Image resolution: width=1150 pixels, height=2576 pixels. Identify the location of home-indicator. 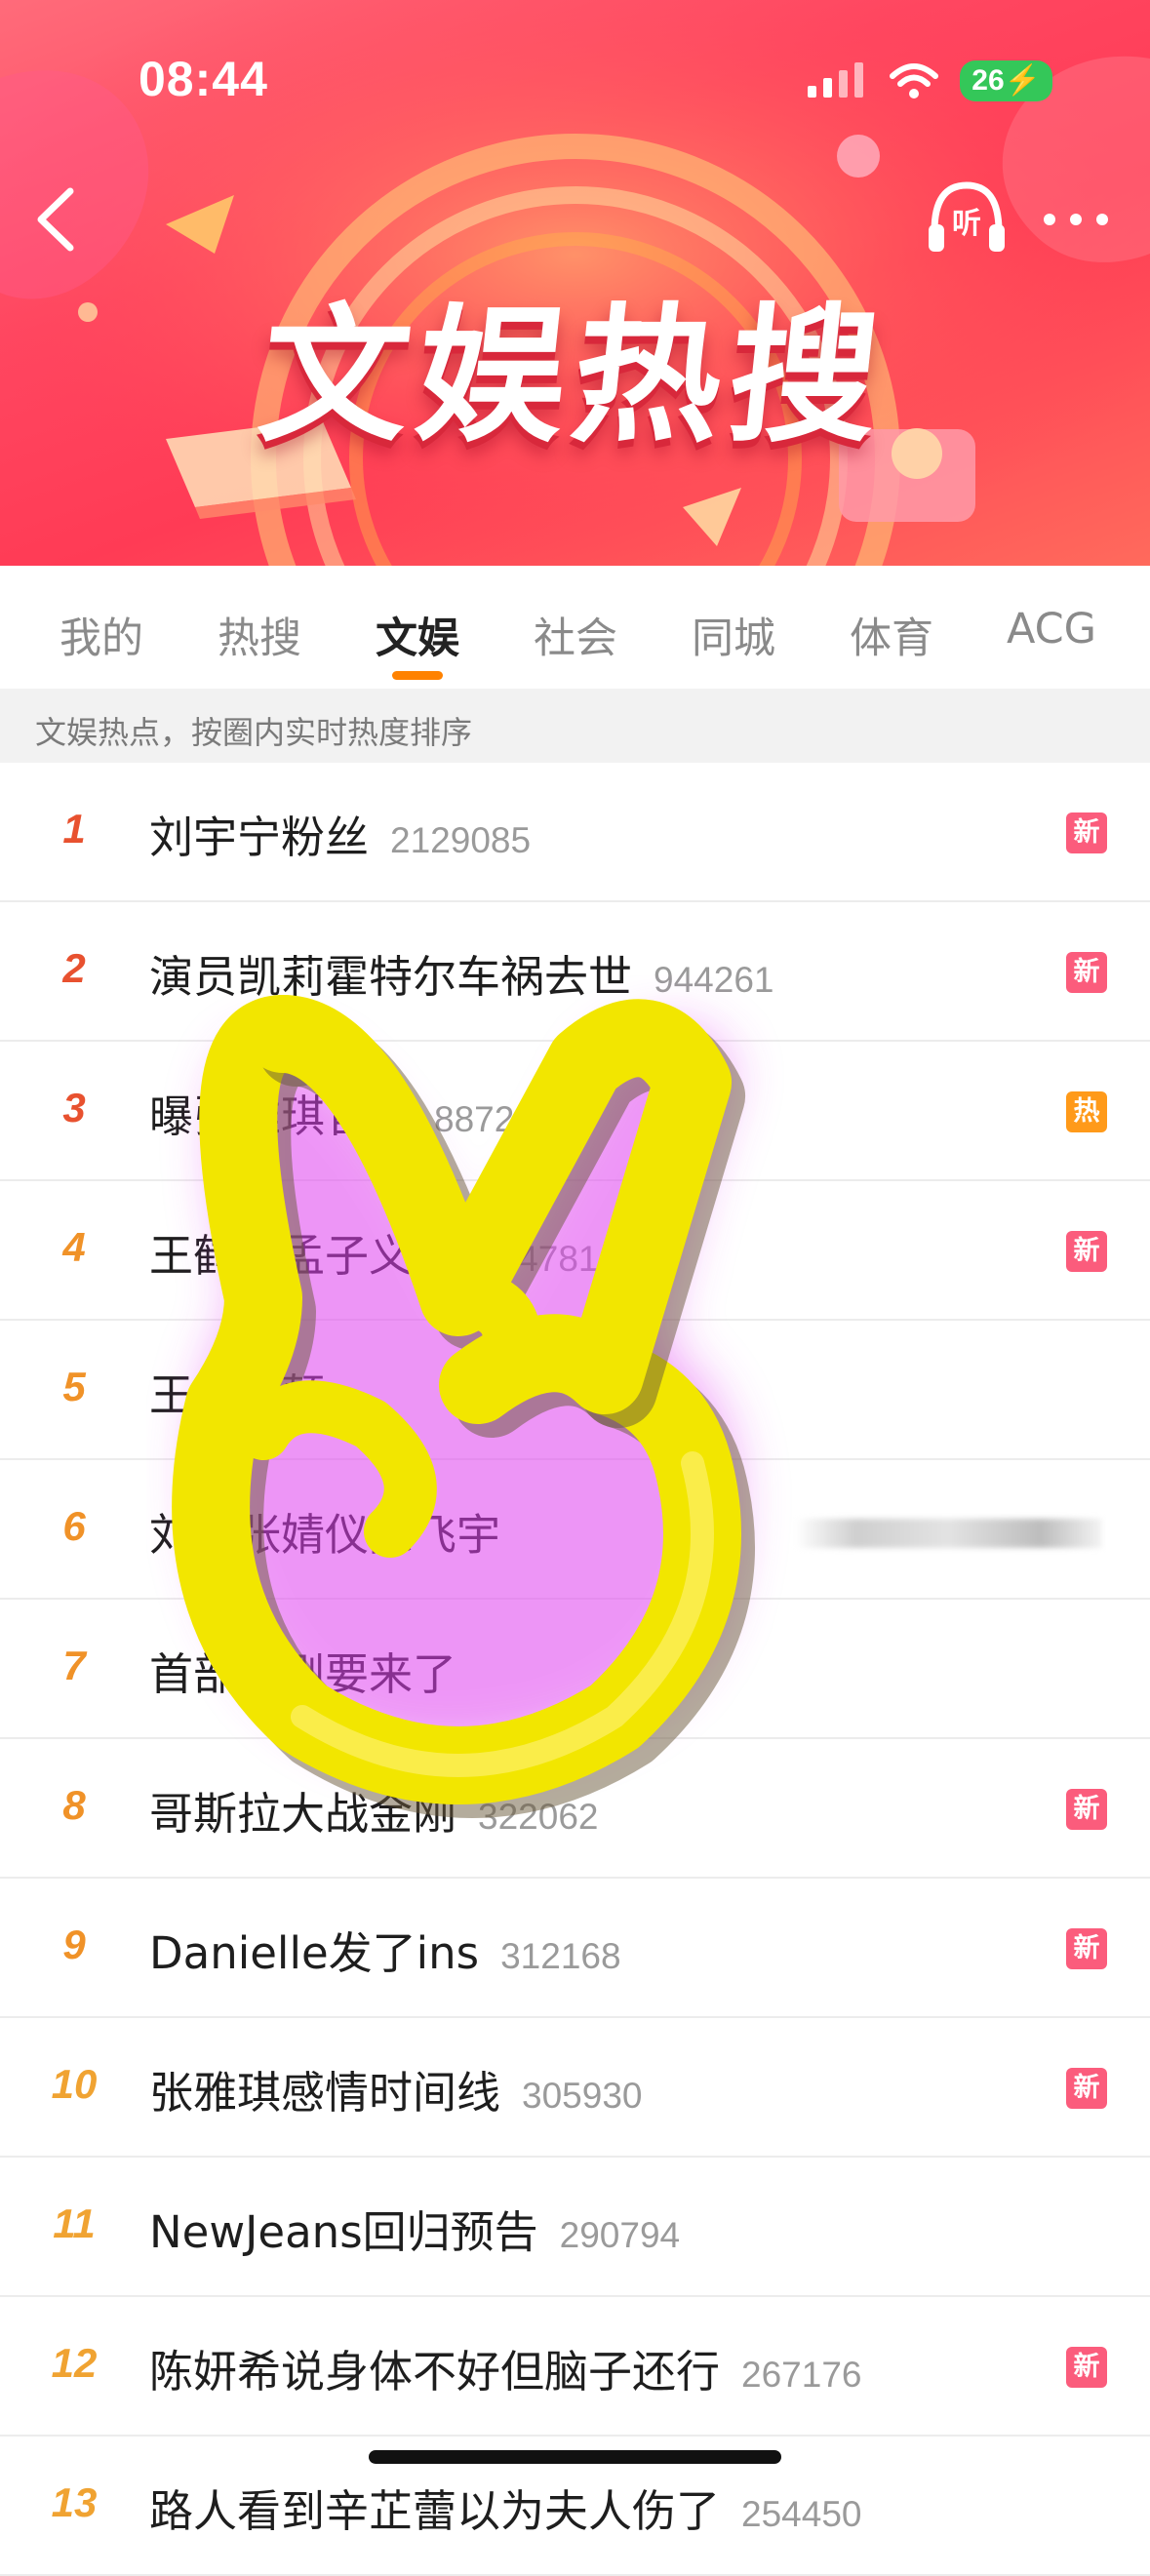
(575, 2457).